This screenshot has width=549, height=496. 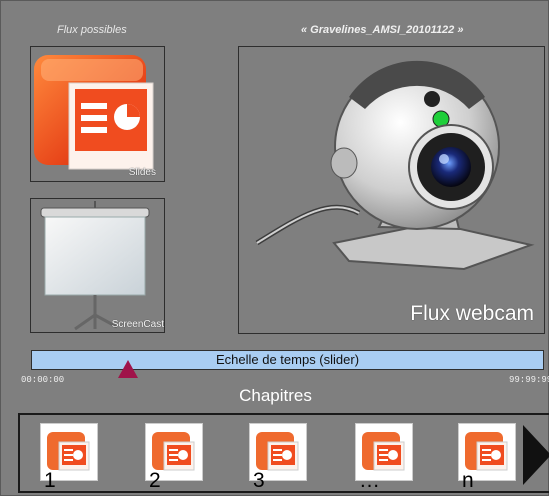 I want to click on slider-thumb, so click(x=128, y=369).